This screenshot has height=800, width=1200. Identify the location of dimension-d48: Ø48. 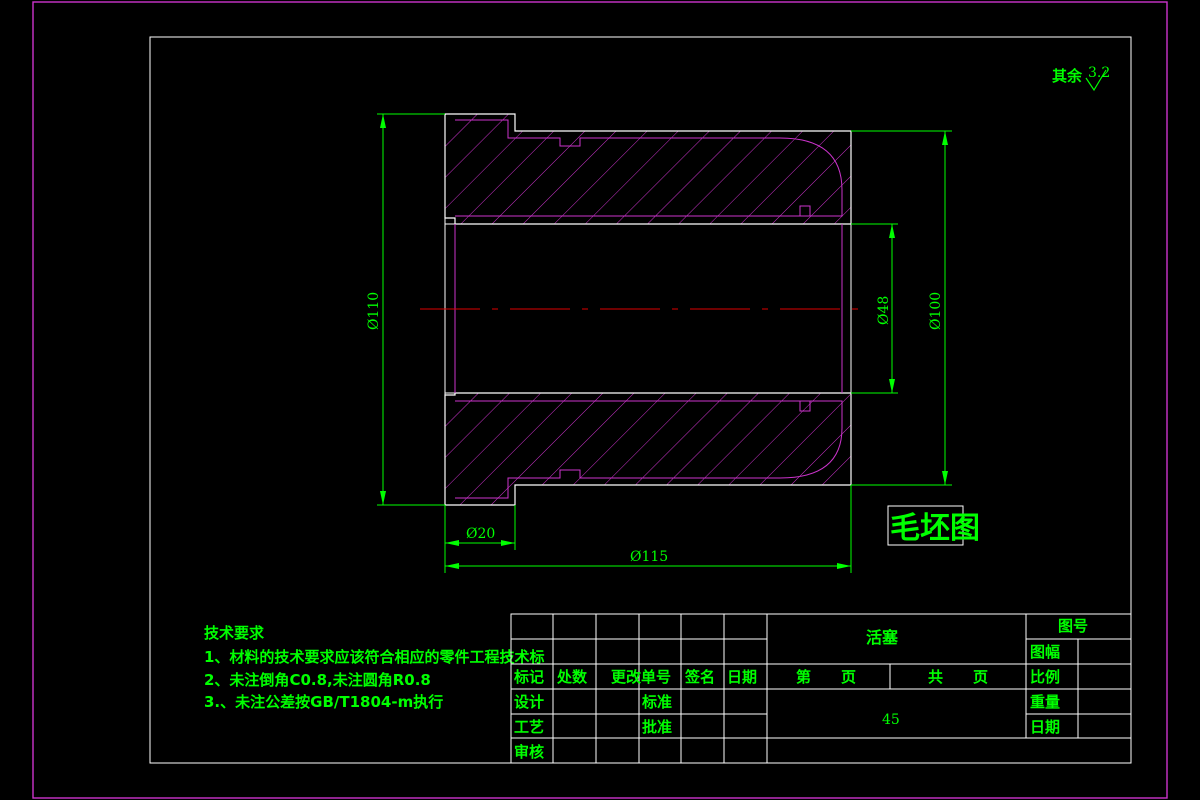
(874, 308).